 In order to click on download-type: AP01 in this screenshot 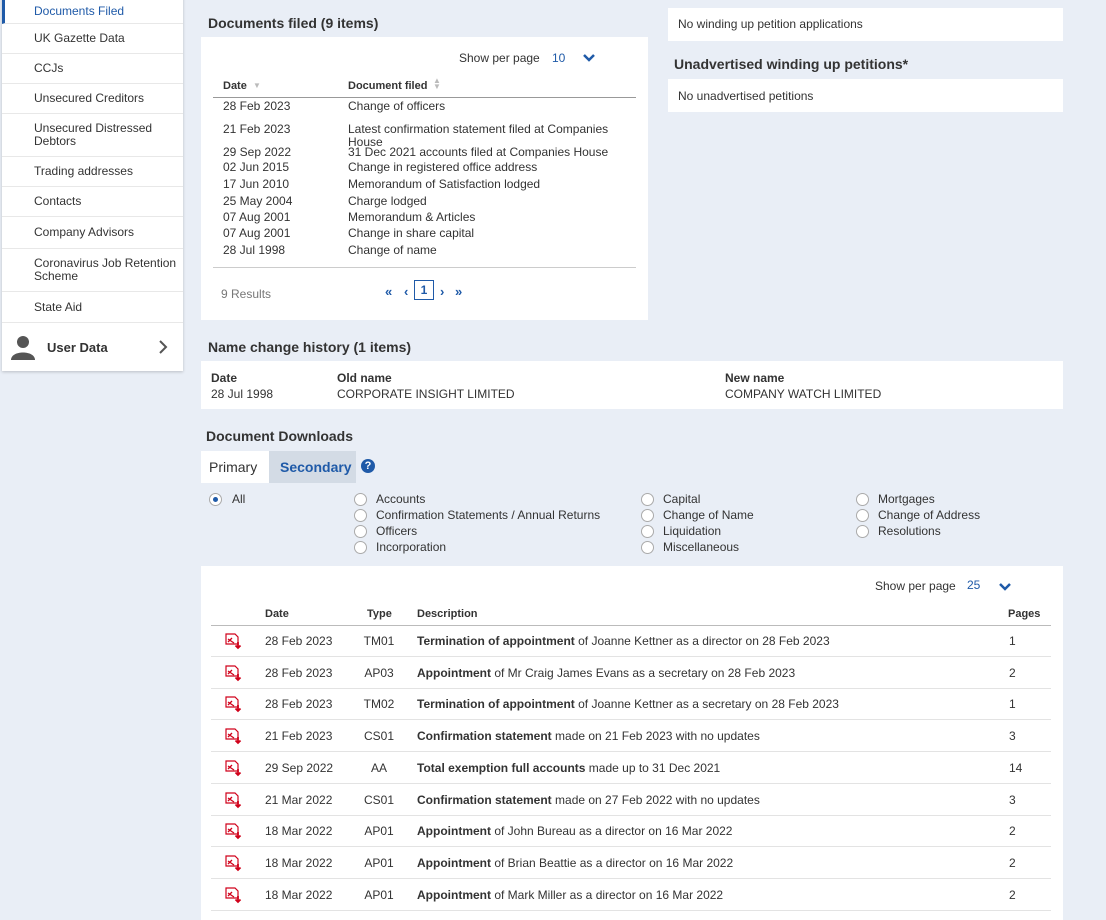, I will do `click(379, 831)`.